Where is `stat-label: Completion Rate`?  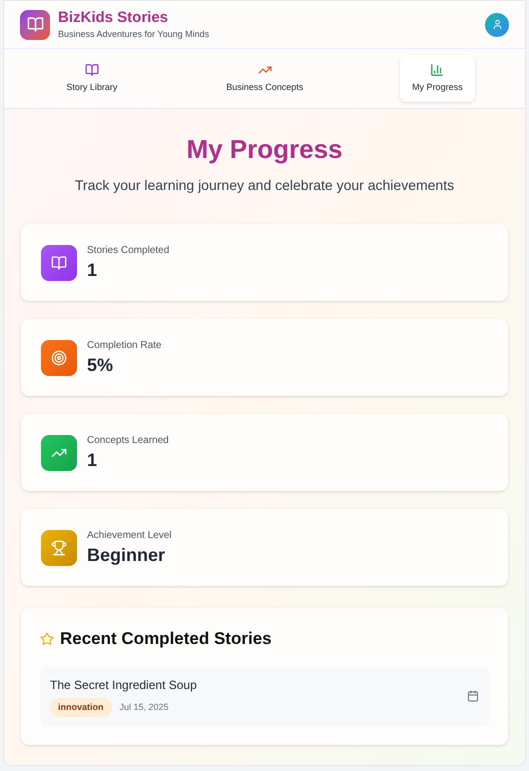
stat-label: Completion Rate is located at coordinates (124, 346).